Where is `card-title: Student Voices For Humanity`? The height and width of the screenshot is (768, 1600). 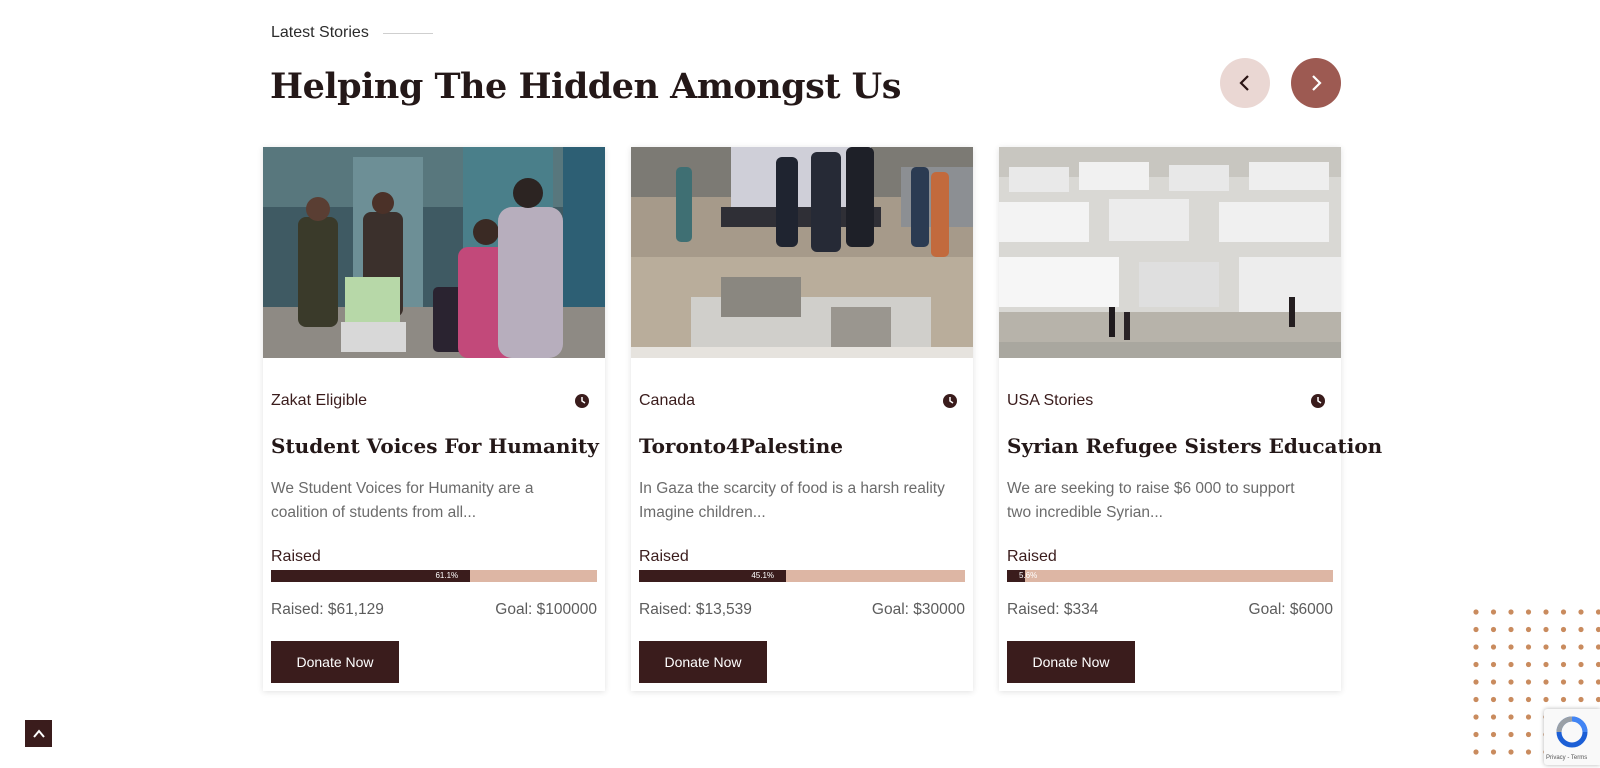 card-title: Student Voices For Humanity is located at coordinates (435, 446).